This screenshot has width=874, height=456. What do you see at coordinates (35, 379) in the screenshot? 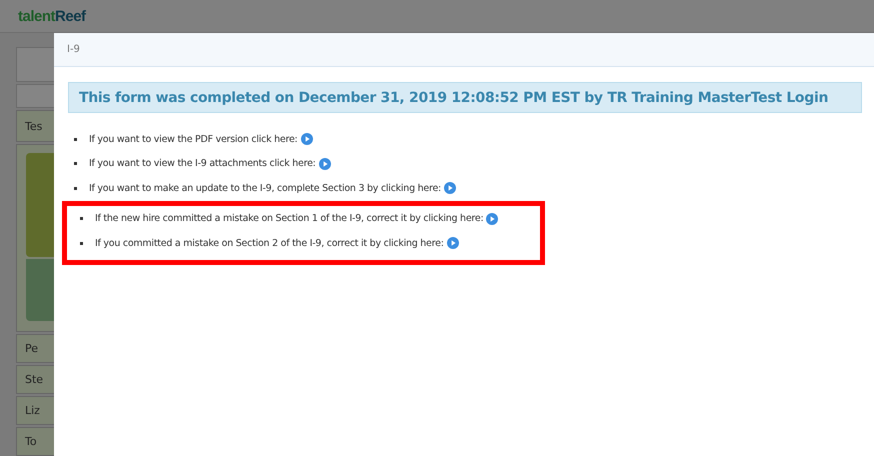
I see `background-row: Ste` at bounding box center [35, 379].